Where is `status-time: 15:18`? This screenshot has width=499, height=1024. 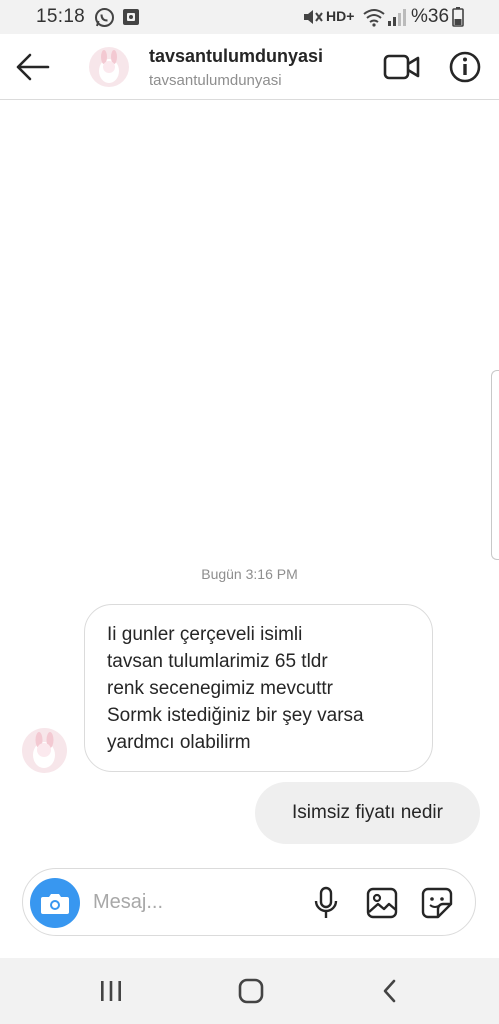 status-time: 15:18 is located at coordinates (61, 16).